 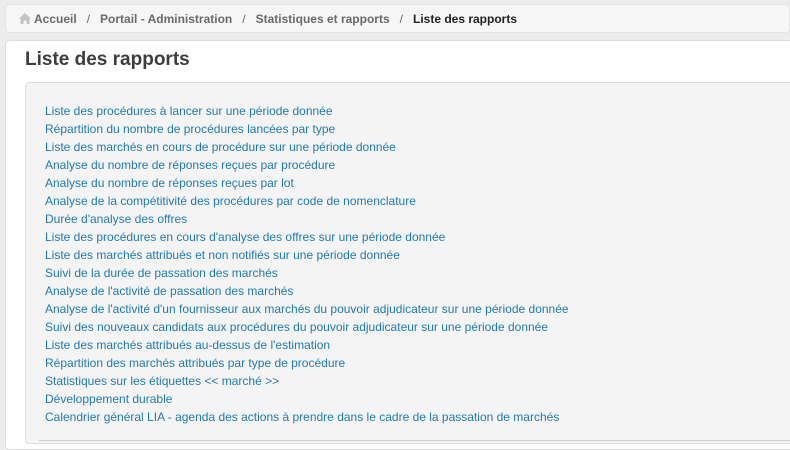 What do you see at coordinates (323, 19) in the screenshot?
I see `breadcrumb-stats-link: Statistiques et rapports` at bounding box center [323, 19].